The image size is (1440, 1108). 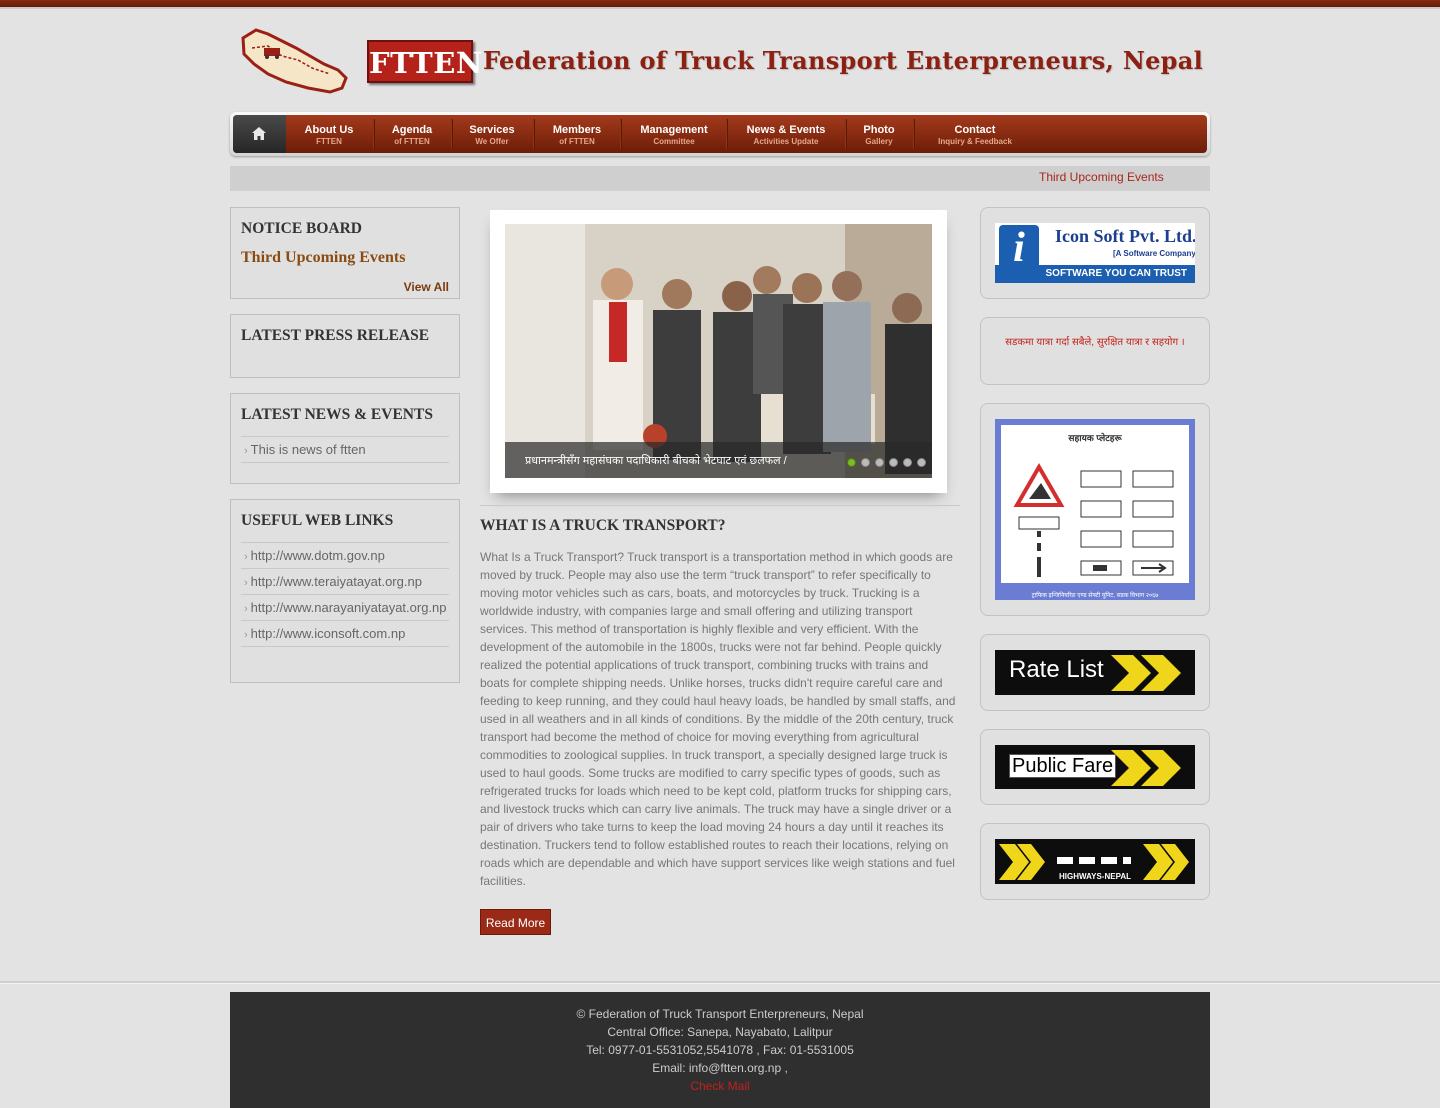 What do you see at coordinates (577, 134) in the screenshot?
I see `nav-members: Members of FTTEN` at bounding box center [577, 134].